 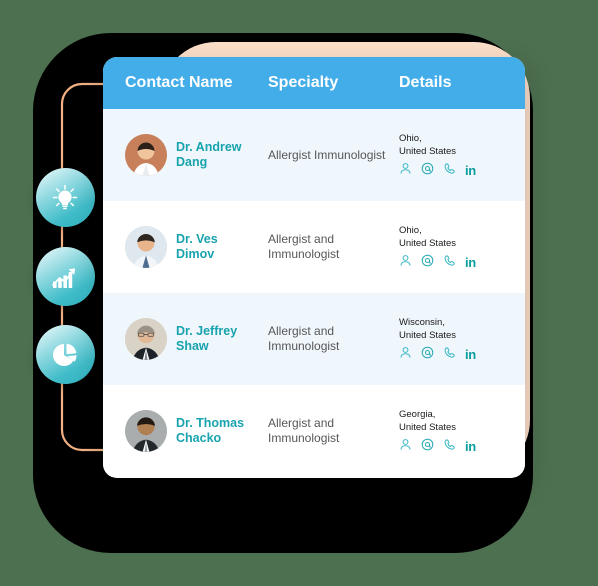 I want to click on sidebar-item-analytics, so click(x=65, y=276).